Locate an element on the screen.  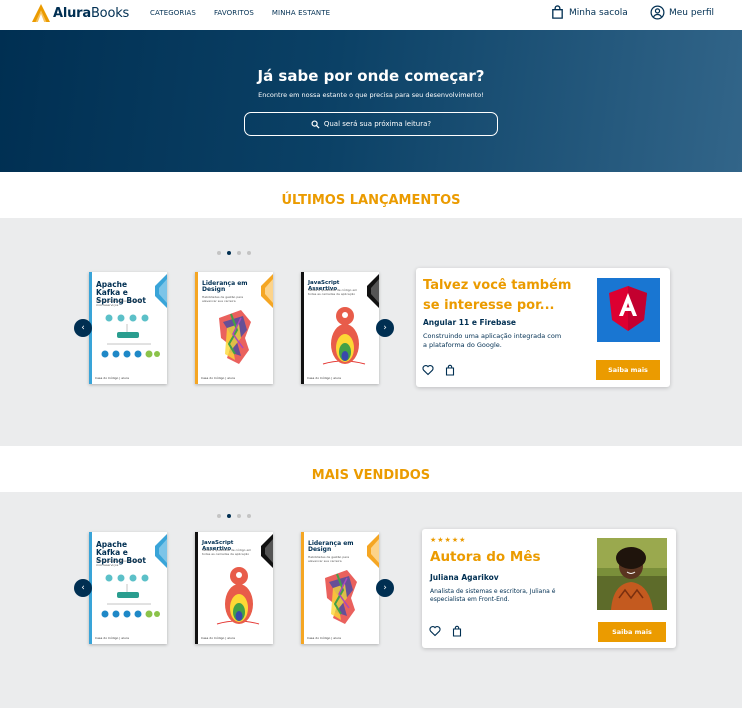
launches-carousel-dots is located at coordinates (234, 253).